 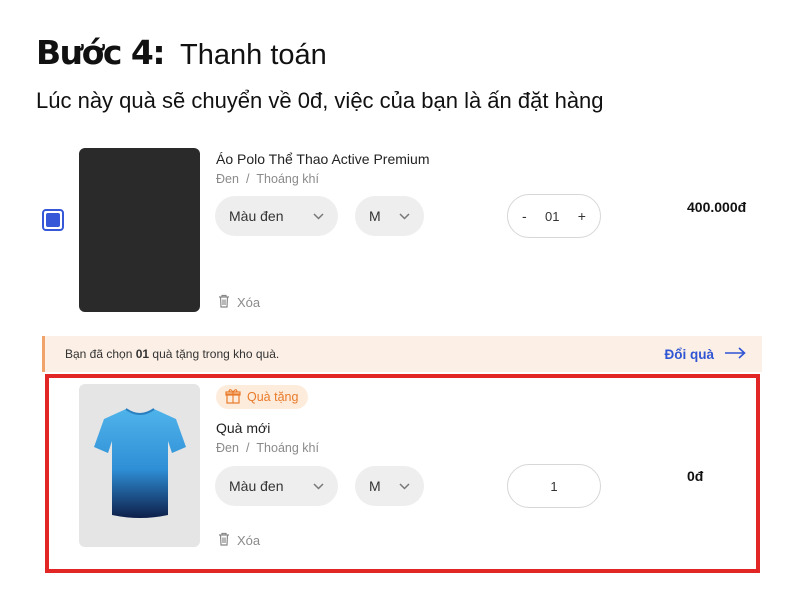 I want to click on quantity-decrease-button: -, so click(x=524, y=216).